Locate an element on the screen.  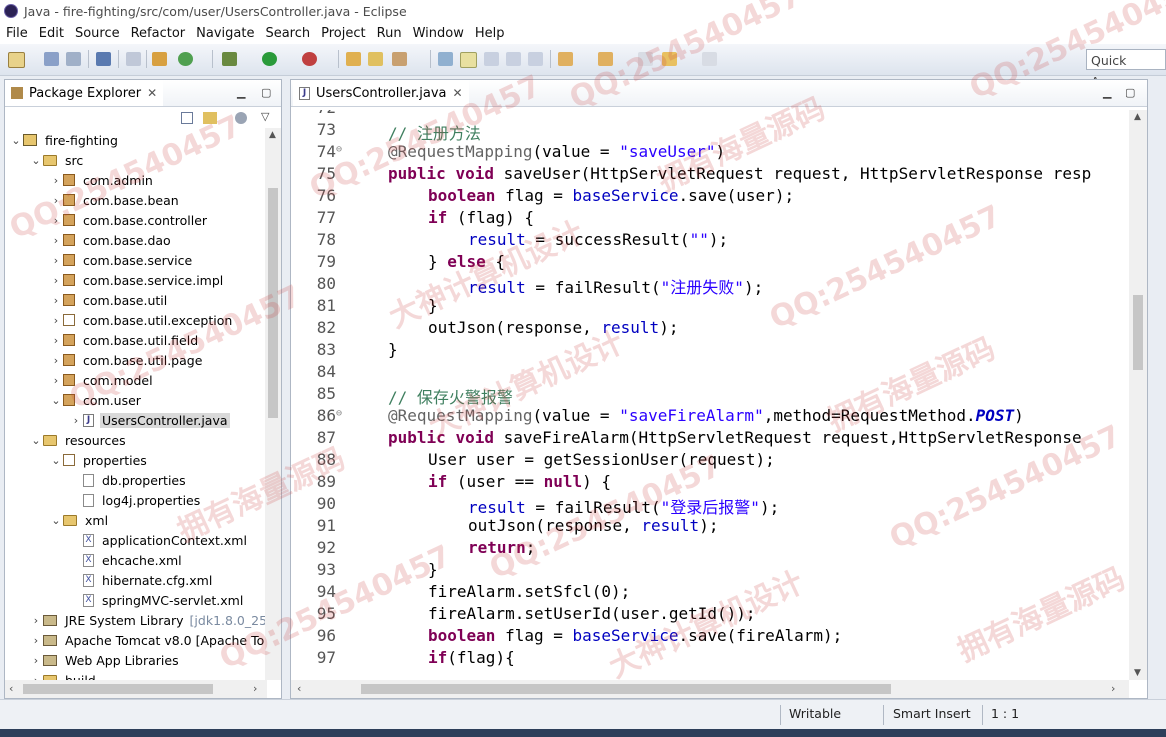
tree-item: ⌄ com.user is located at coordinates (96, 400).